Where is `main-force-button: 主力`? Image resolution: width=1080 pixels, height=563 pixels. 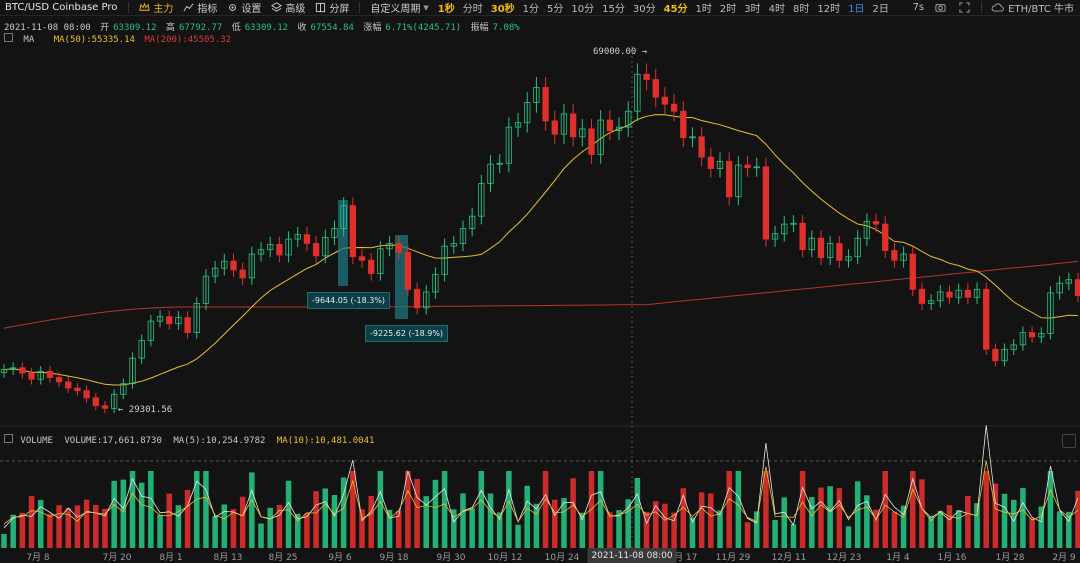
main-force-button: 主力 is located at coordinates (156, 7).